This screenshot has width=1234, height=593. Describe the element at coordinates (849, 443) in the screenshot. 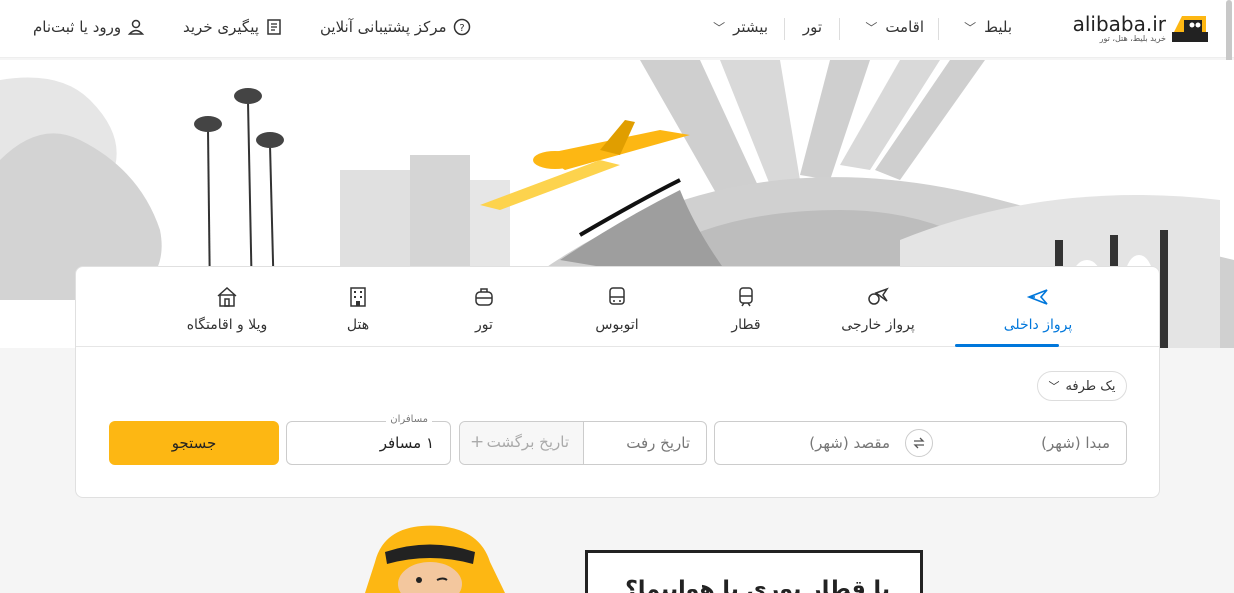

I see `destination-input: مقصد (شهر)` at that location.